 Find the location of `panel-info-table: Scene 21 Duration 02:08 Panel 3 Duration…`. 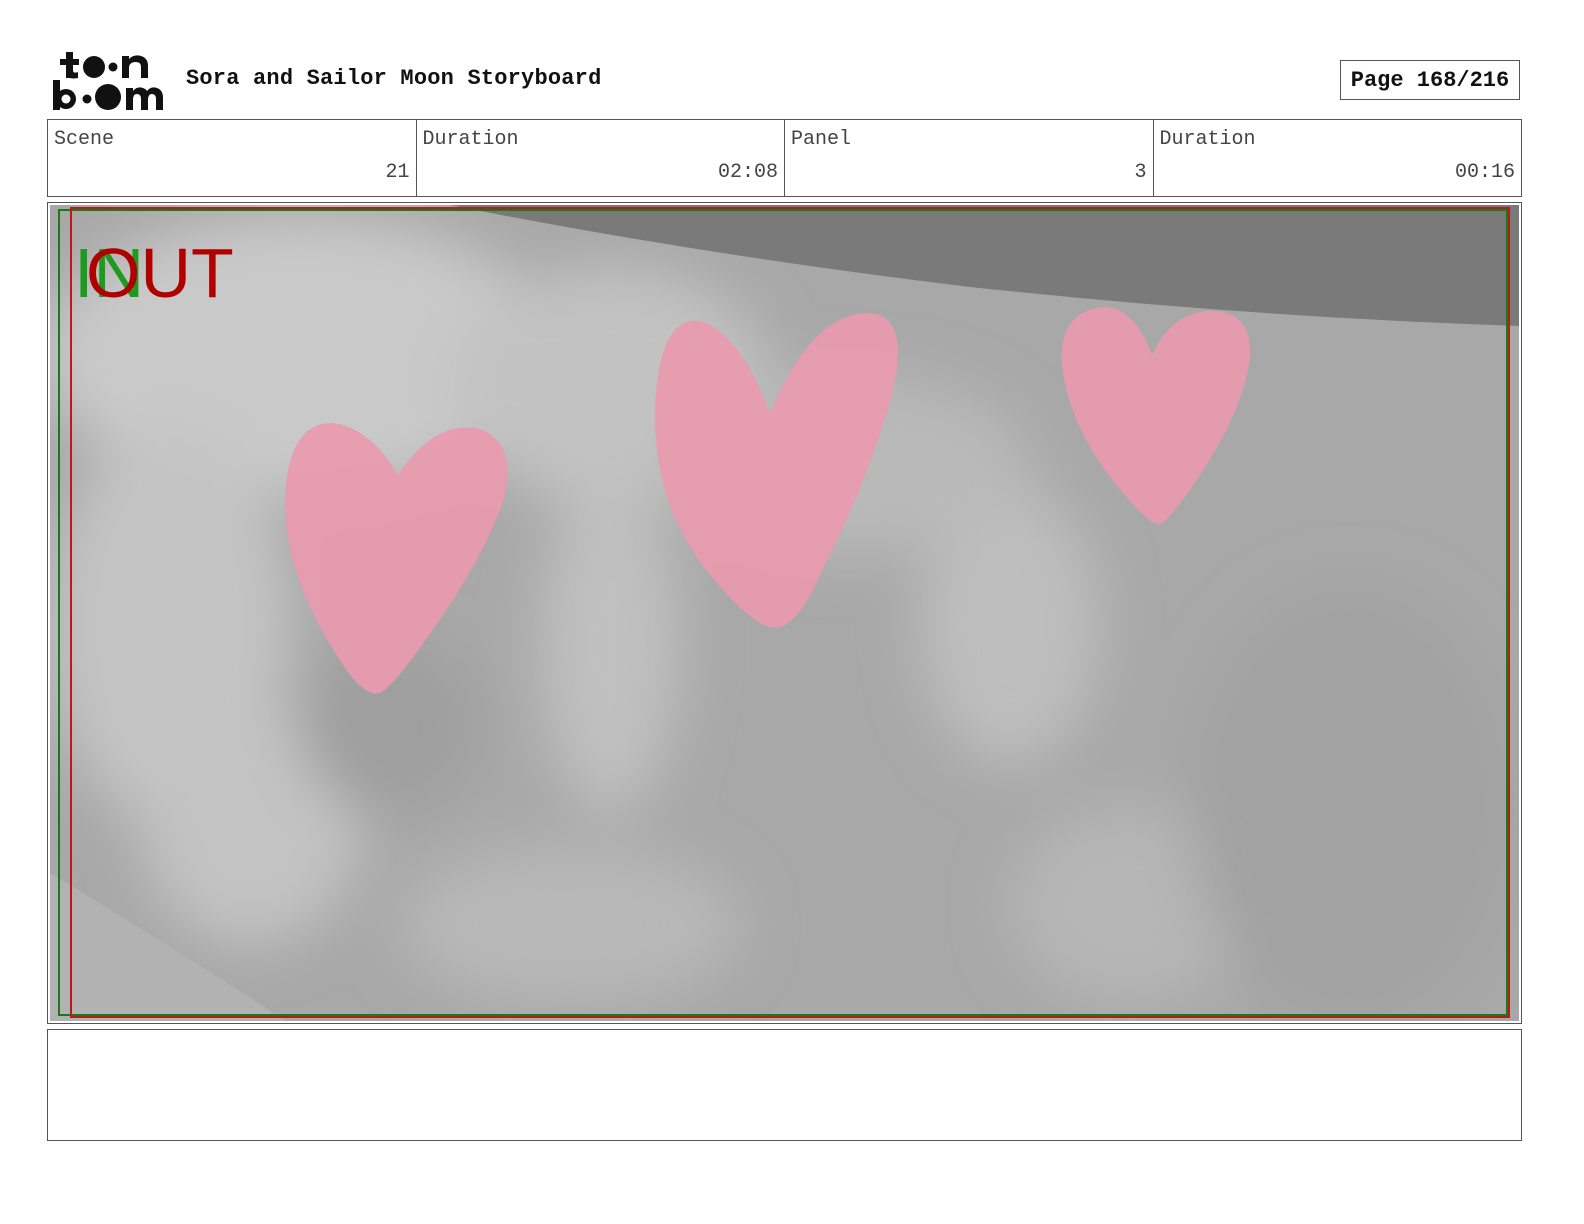

panel-info-table: Scene 21 Duration 02:08 Panel 3 Duration… is located at coordinates (784, 158).